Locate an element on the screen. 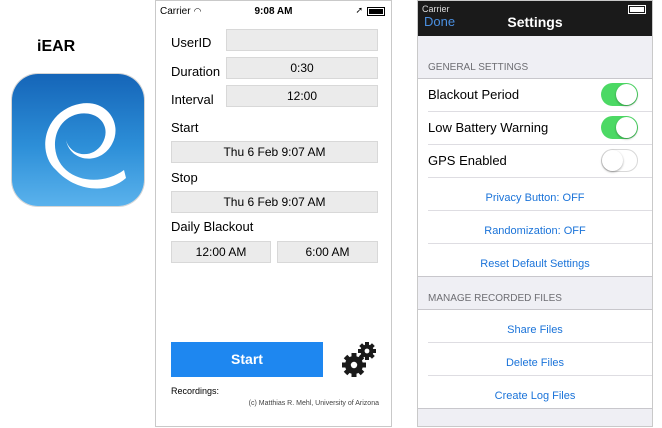  delete-files-row: Delete Files is located at coordinates (540, 359).